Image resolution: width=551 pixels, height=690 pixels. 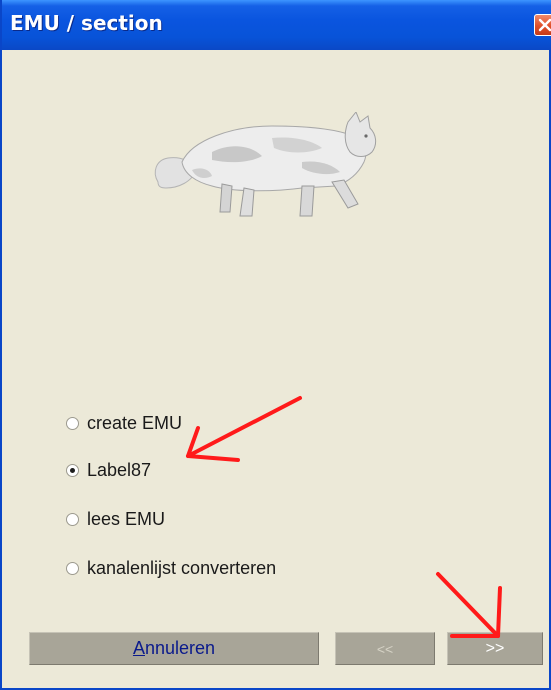 What do you see at coordinates (86, 23) in the screenshot?
I see `window-title: EMU / section` at bounding box center [86, 23].